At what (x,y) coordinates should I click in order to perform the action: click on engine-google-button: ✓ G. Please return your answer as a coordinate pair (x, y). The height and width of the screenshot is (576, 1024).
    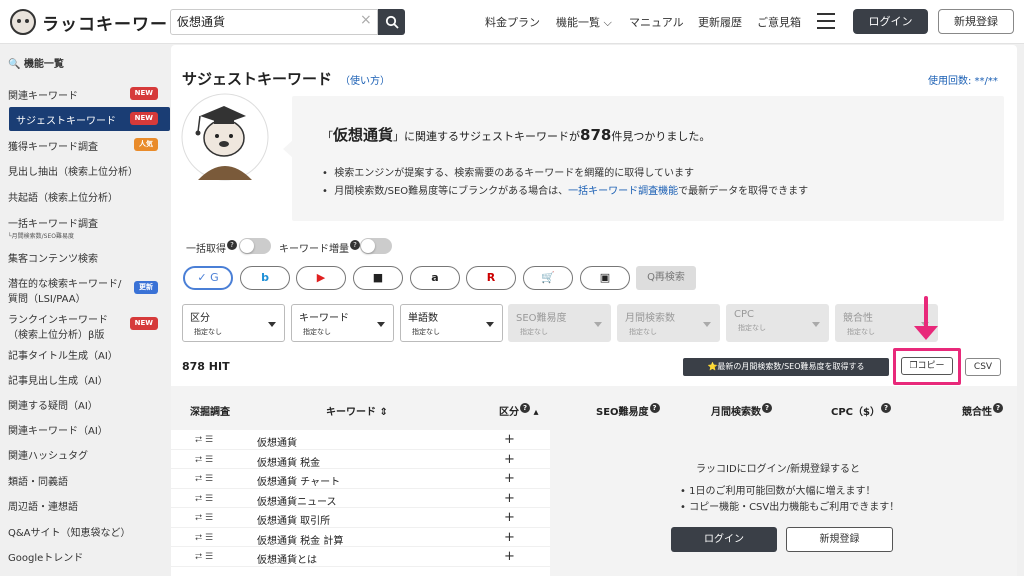
    Looking at the image, I should click on (208, 278).